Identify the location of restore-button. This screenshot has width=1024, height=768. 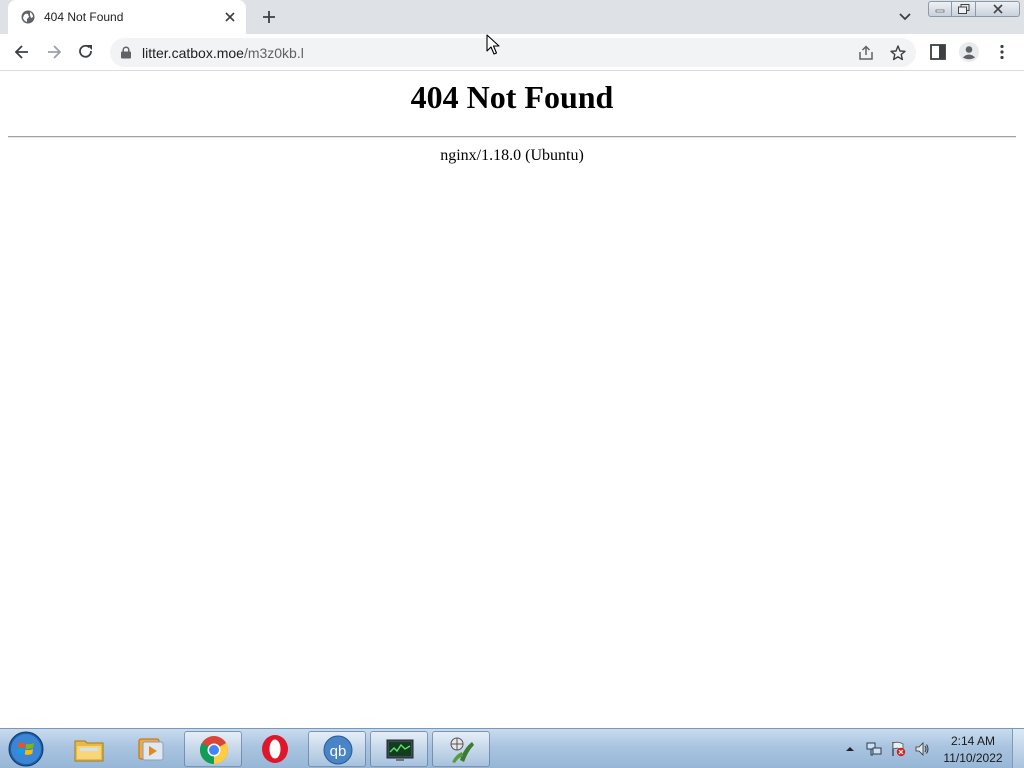
(964, 9).